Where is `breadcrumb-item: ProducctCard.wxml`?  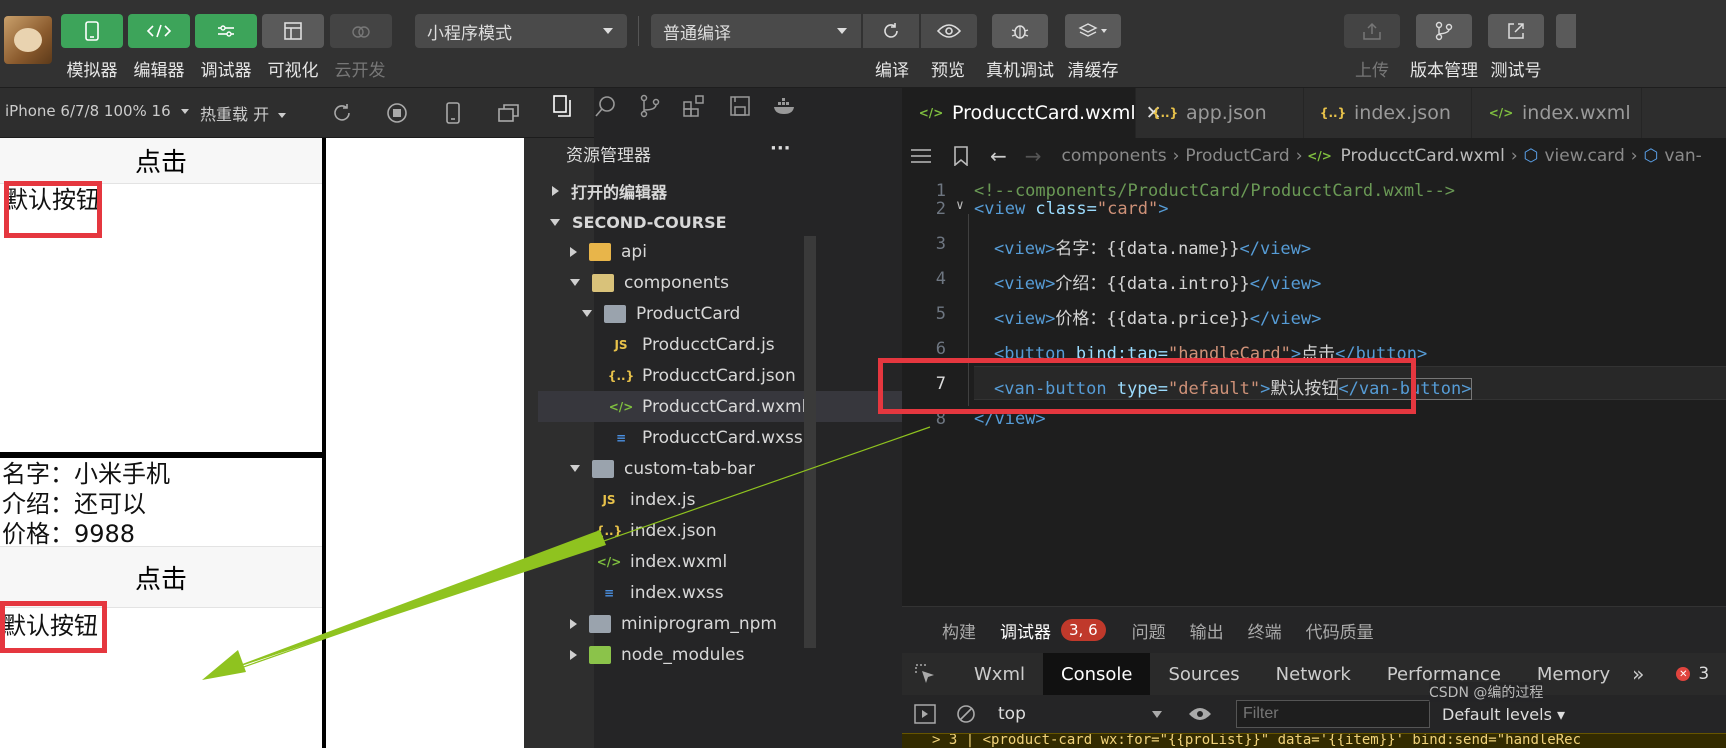
breadcrumb-item: ProducctCard.wxml is located at coordinates (1423, 156).